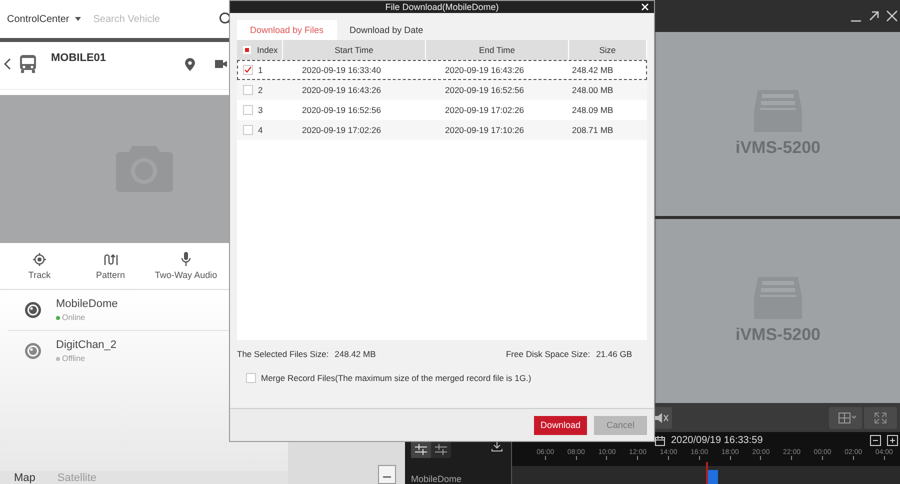  What do you see at coordinates (39, 275) in the screenshot?
I see `action-label: Track` at bounding box center [39, 275].